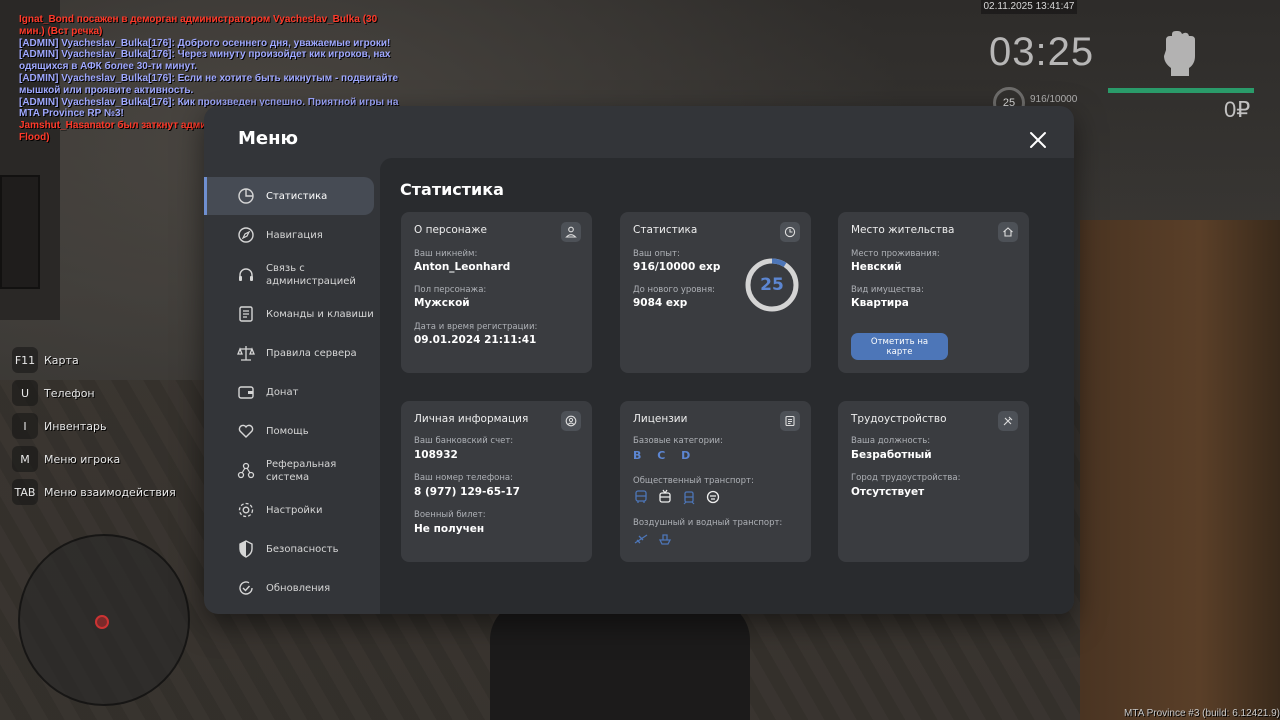  I want to click on next-level-value: 9084 exp, so click(660, 303).